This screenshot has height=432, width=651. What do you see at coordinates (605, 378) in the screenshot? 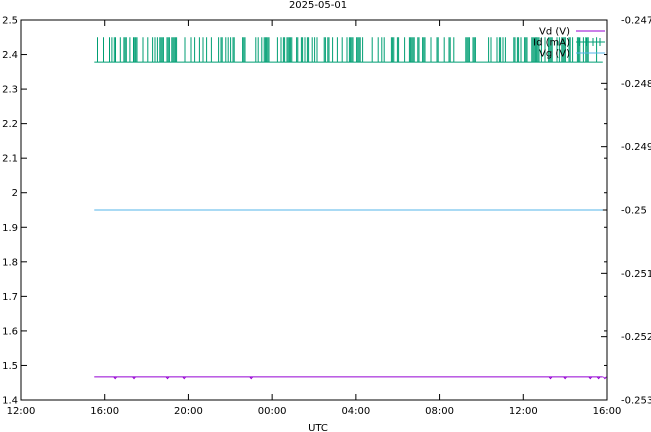
I see `vd-dip` at bounding box center [605, 378].